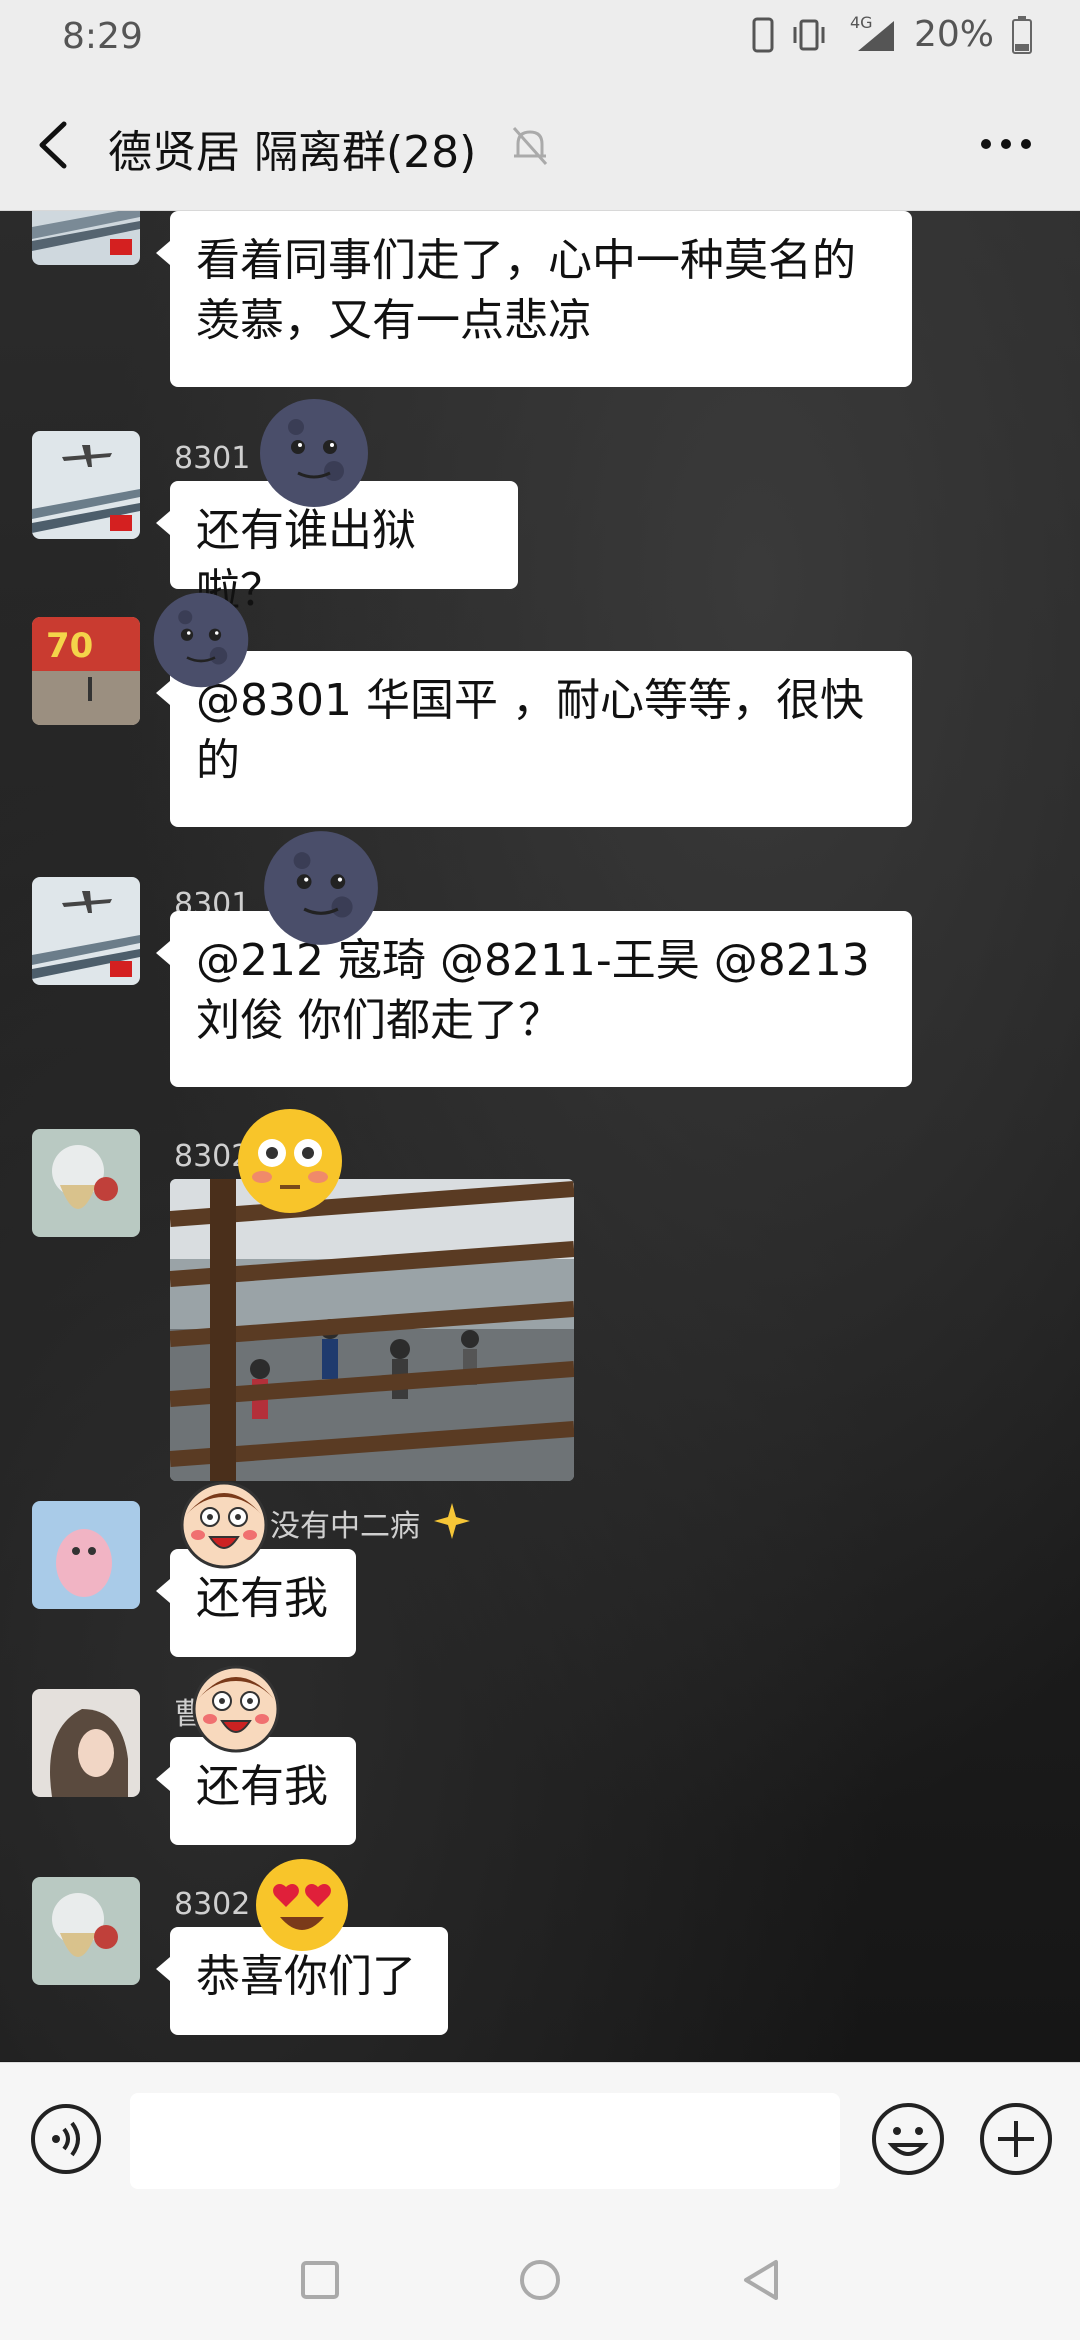  I want to click on message-text: 刘俊 你们都走了？, so click(379, 1020).